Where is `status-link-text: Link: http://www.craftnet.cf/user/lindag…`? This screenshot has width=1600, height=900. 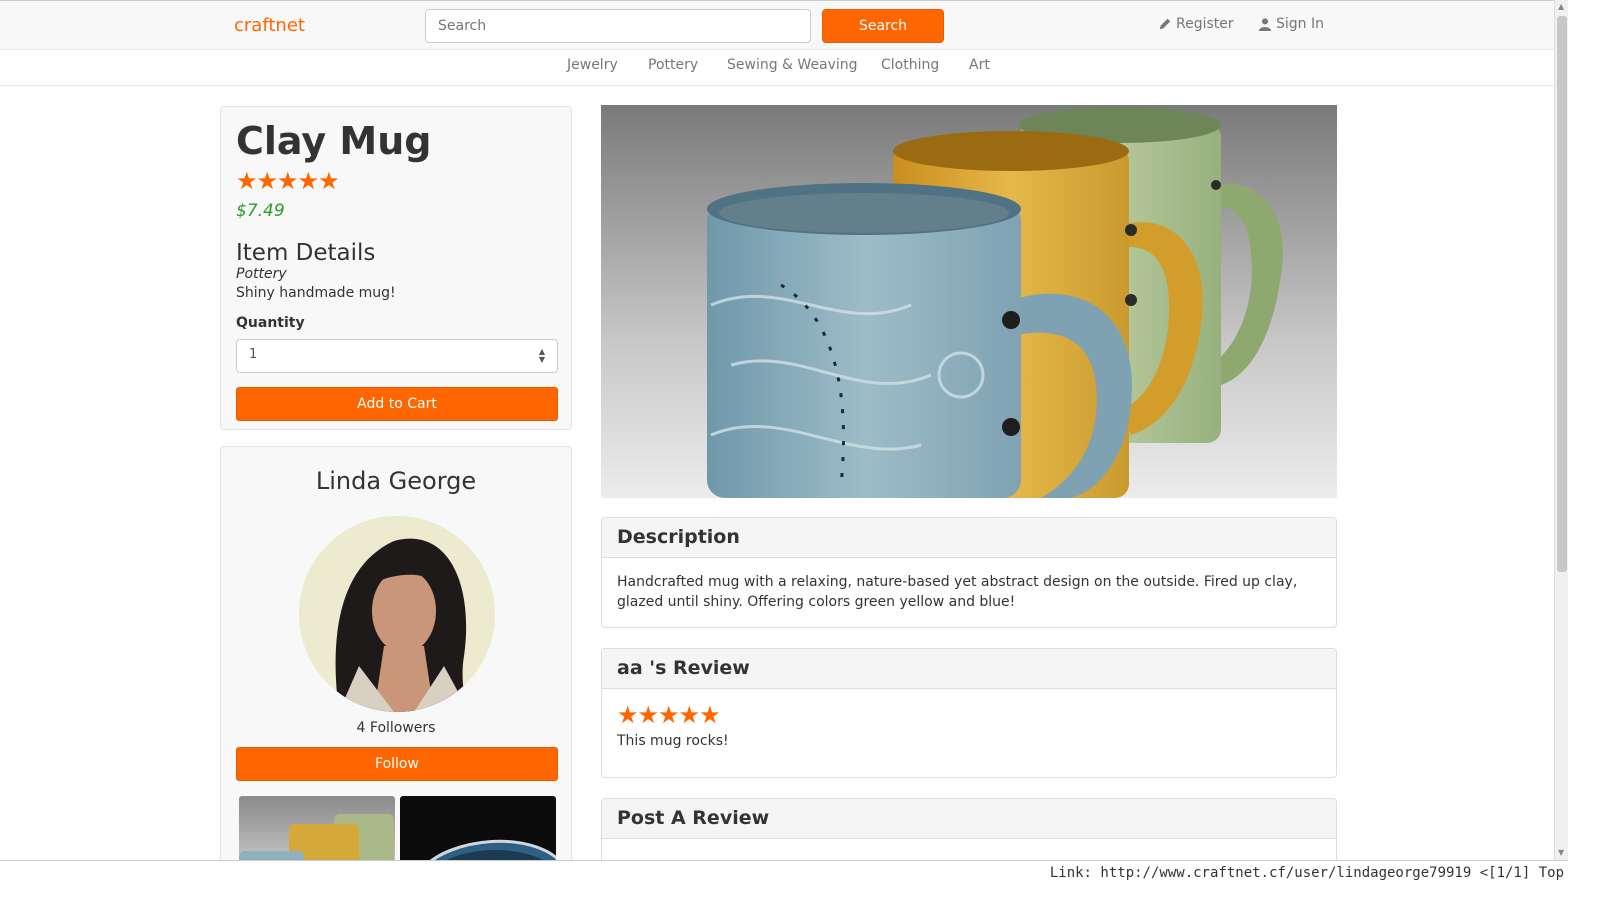
status-link-text: Link: http://www.craftnet.cf/user/lindag… is located at coordinates (1306, 873).